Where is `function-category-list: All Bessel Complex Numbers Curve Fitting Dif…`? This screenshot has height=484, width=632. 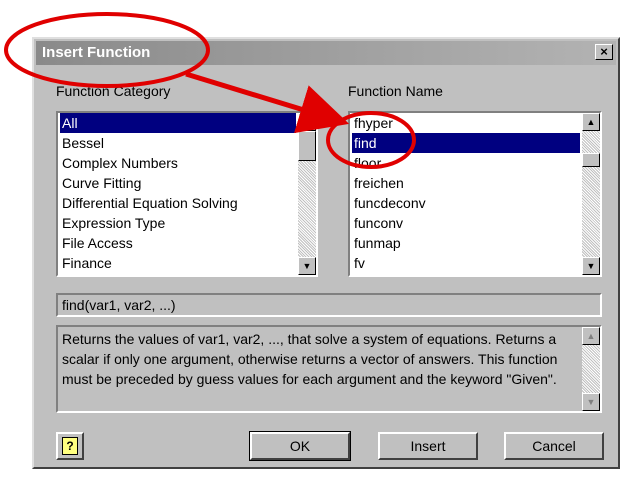 function-category-list: All Bessel Complex Numbers Curve Fitting Dif… is located at coordinates (187, 194).